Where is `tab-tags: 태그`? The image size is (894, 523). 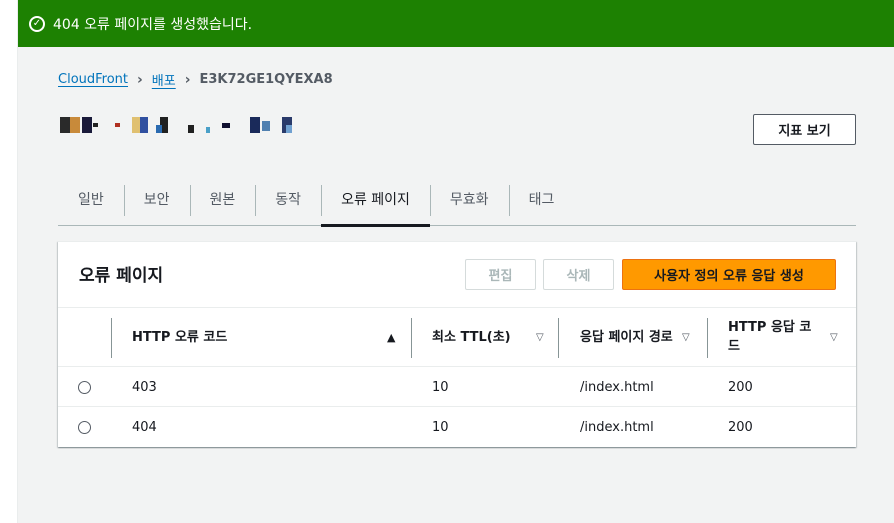 tab-tags: 태그 is located at coordinates (541, 199).